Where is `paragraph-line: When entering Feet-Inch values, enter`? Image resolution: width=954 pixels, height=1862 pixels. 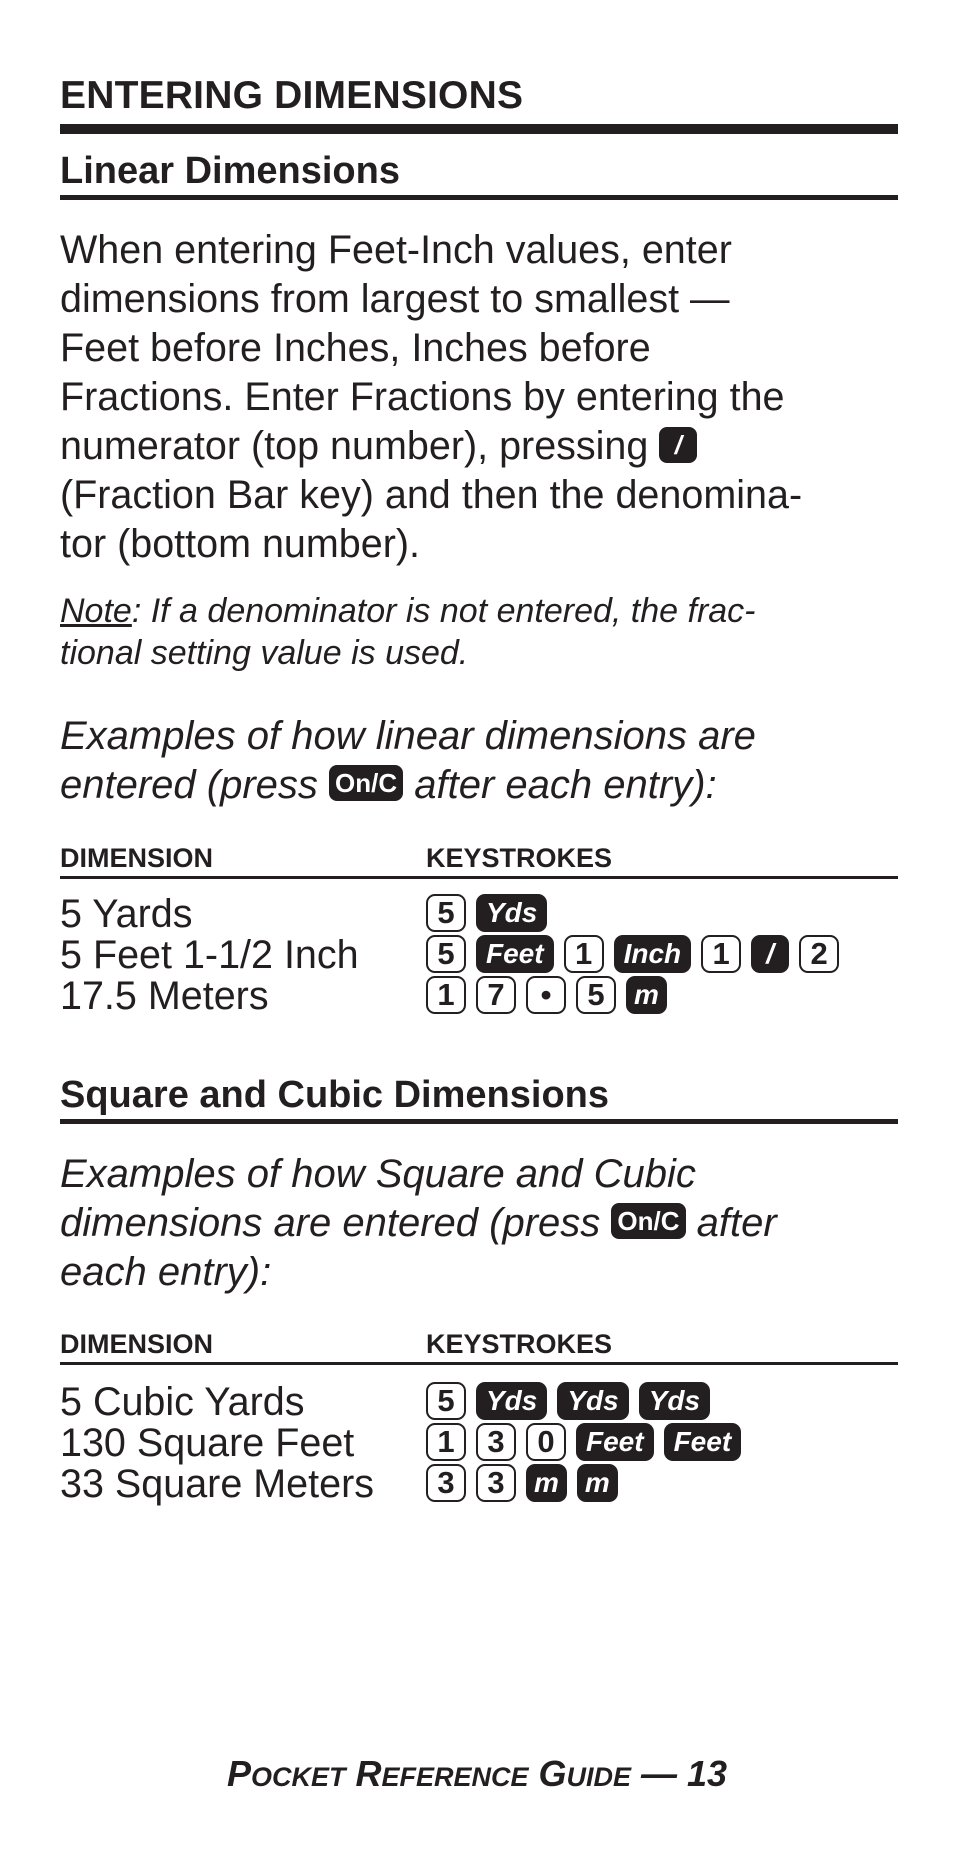
paragraph-line: When entering Feet-Inch values, enter is located at coordinates (396, 250).